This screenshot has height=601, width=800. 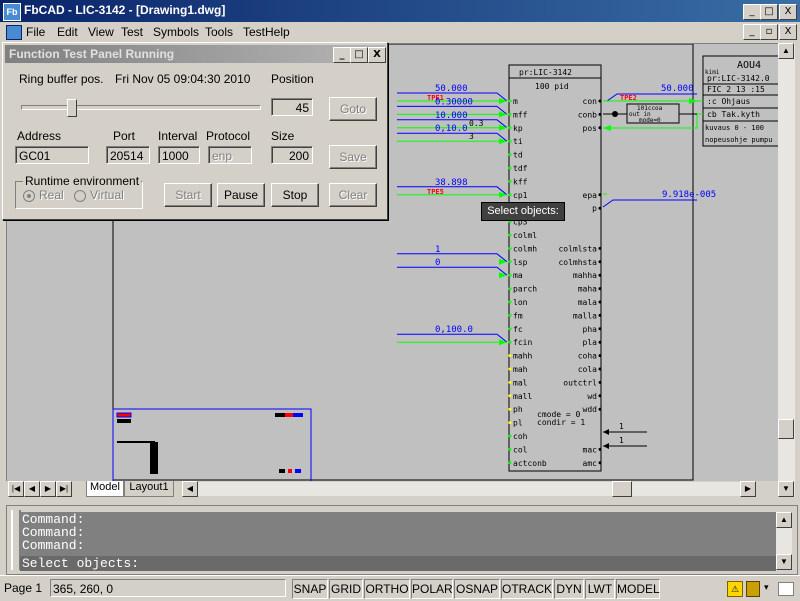 What do you see at coordinates (80, 196) in the screenshot?
I see `virtual-radio` at bounding box center [80, 196].